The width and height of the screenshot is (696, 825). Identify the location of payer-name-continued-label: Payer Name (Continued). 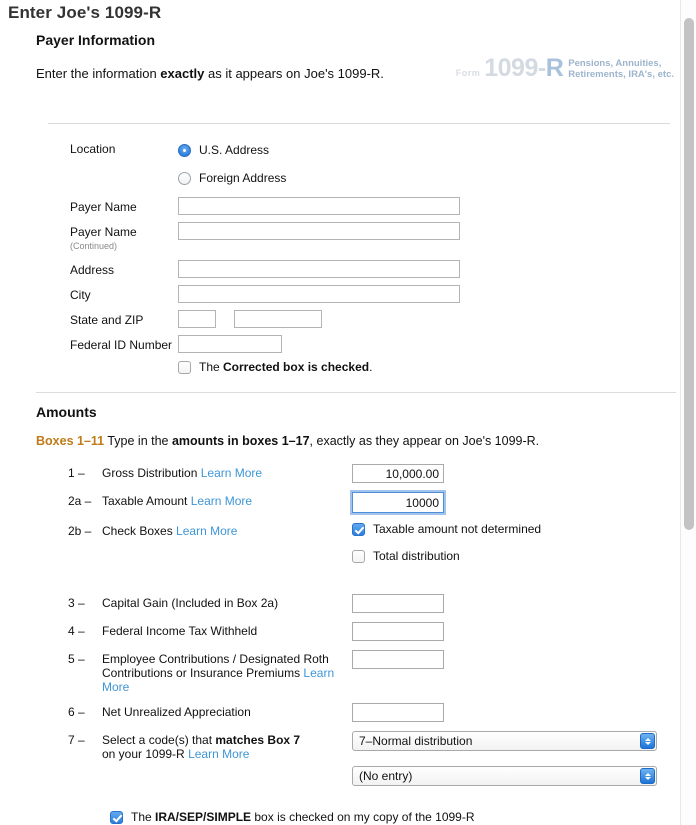
(124, 237).